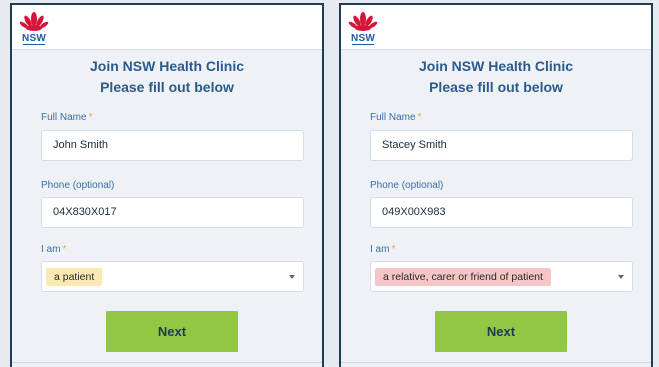 This screenshot has height=367, width=659. I want to click on phone-input: 049X00X983, so click(501, 212).